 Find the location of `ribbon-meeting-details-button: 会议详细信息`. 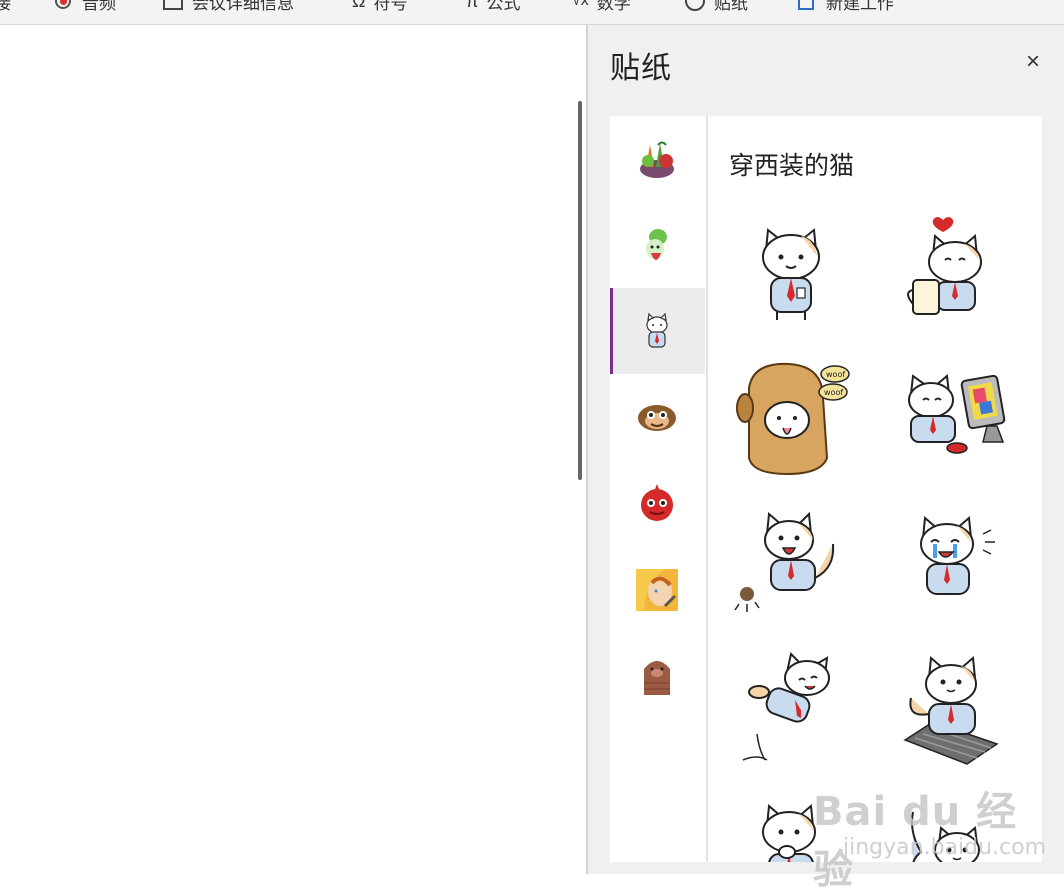

ribbon-meeting-details-button: 会议详细信息 is located at coordinates (228, 8).